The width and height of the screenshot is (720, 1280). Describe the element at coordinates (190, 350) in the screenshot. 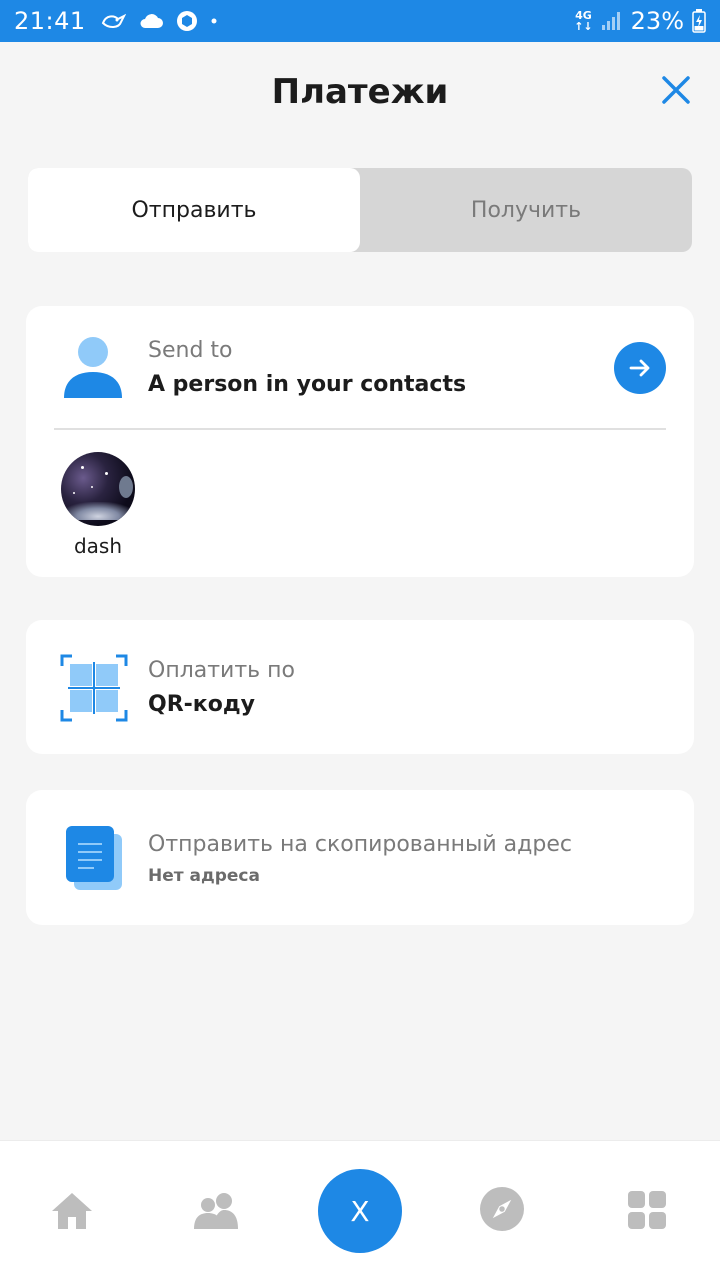

I see `send-to-label: Send to` at that location.